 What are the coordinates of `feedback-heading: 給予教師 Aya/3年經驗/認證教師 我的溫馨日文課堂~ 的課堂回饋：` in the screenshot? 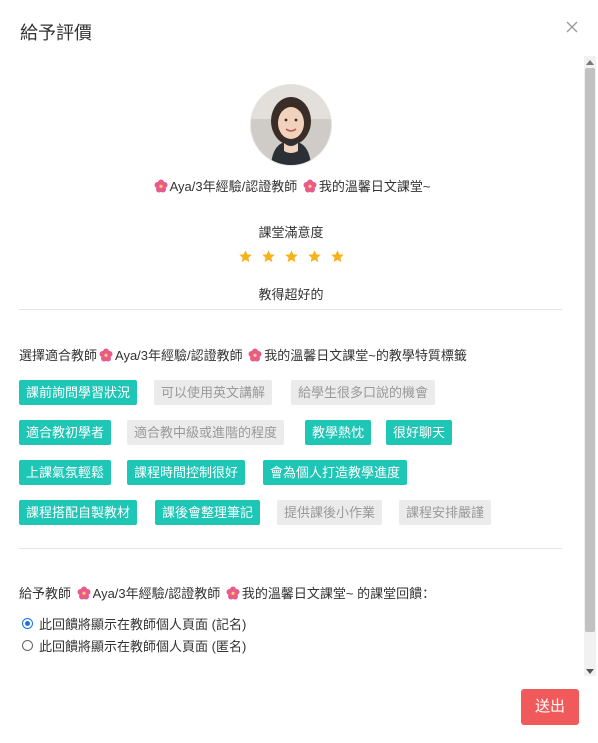 It's located at (227, 592).